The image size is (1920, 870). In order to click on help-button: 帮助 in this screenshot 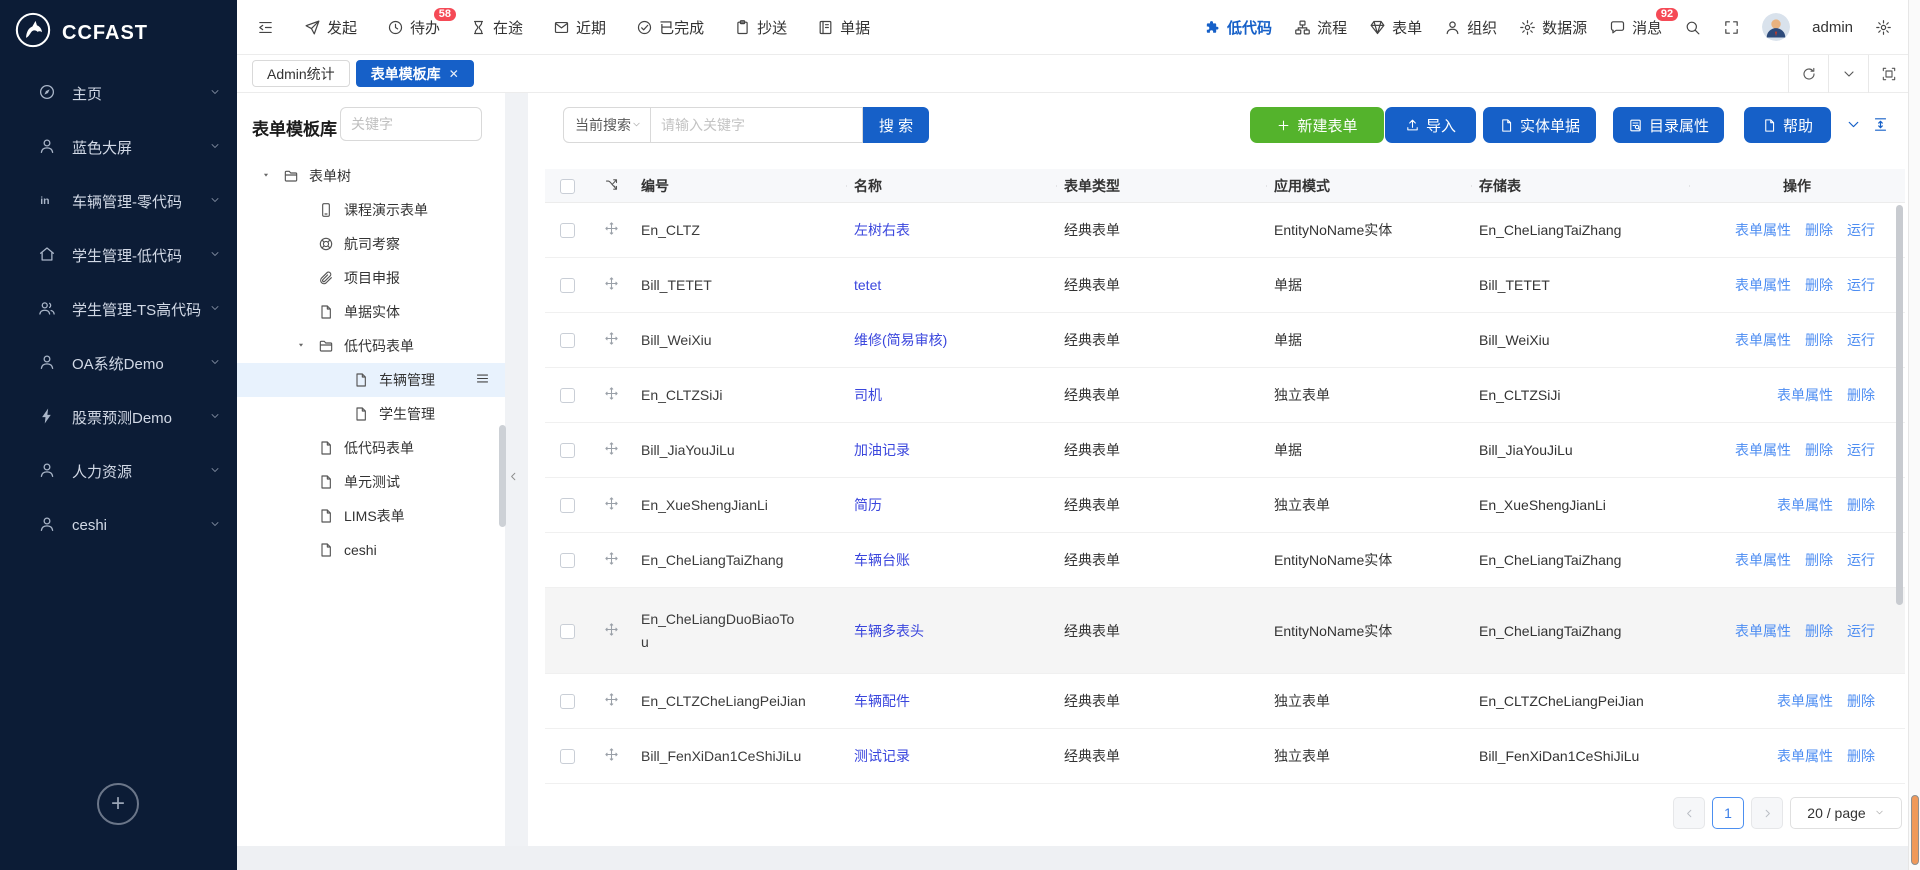, I will do `click(1787, 125)`.